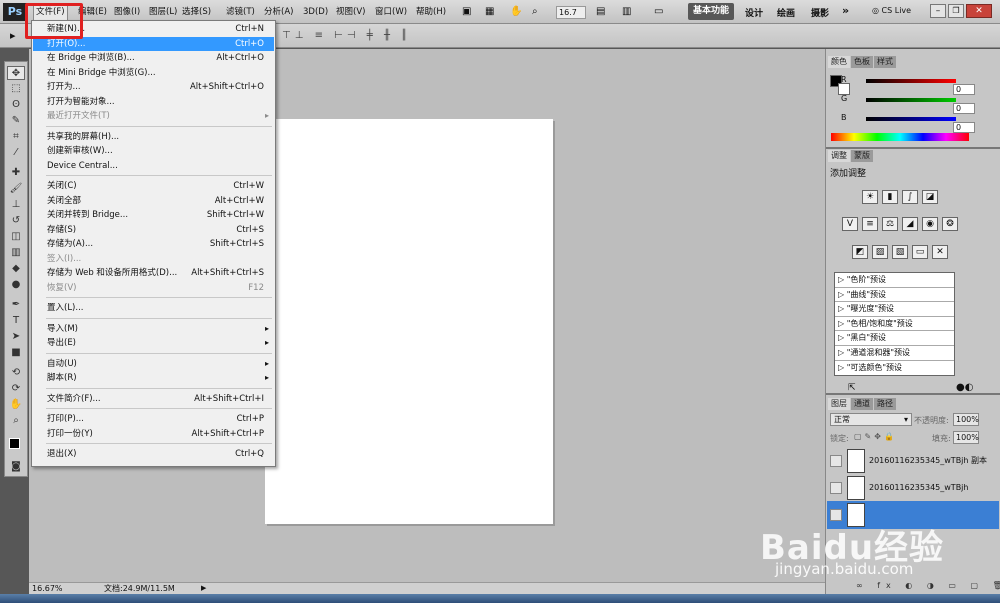 This screenshot has height=603, width=1000. Describe the element at coordinates (910, 197) in the screenshot. I see `curves-icon: ∫` at that location.